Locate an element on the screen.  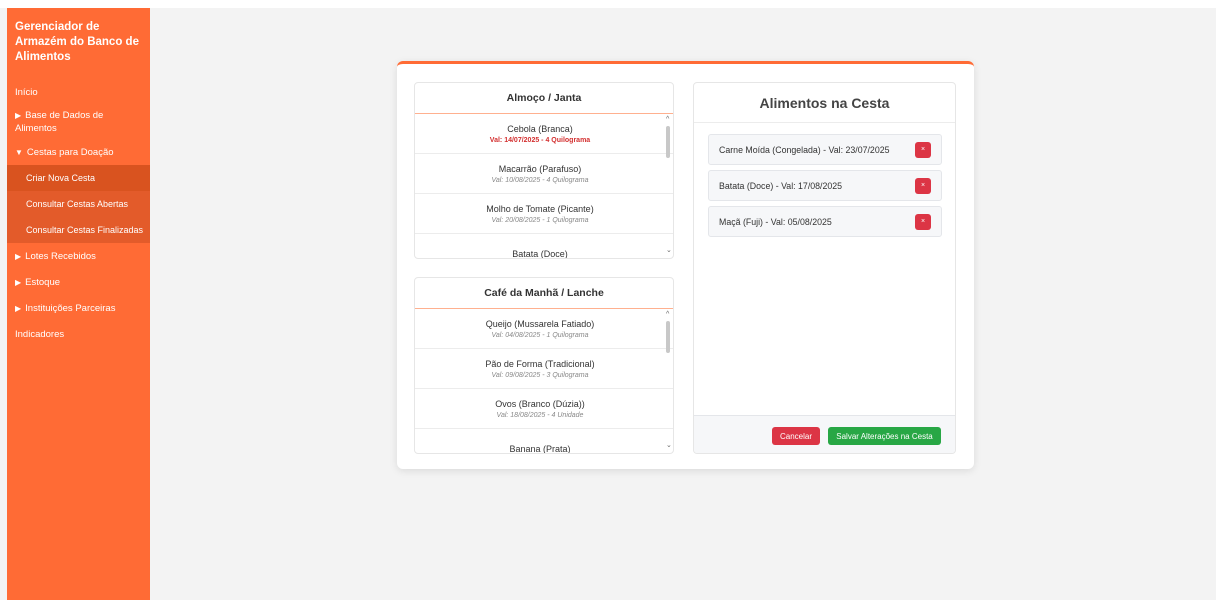
basket-item: Maçã (Fuji) - Val: 05/08/2025 × is located at coordinates (825, 221).